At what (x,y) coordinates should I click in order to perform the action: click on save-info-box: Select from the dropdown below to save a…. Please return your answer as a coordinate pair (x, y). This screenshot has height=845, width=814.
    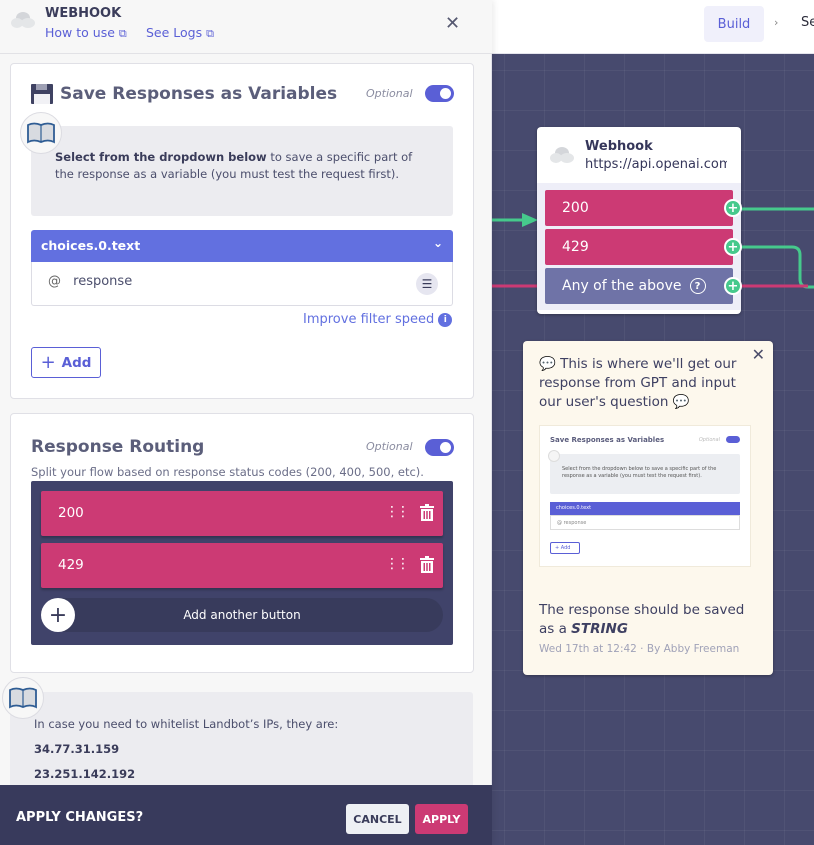
    Looking at the image, I should click on (242, 171).